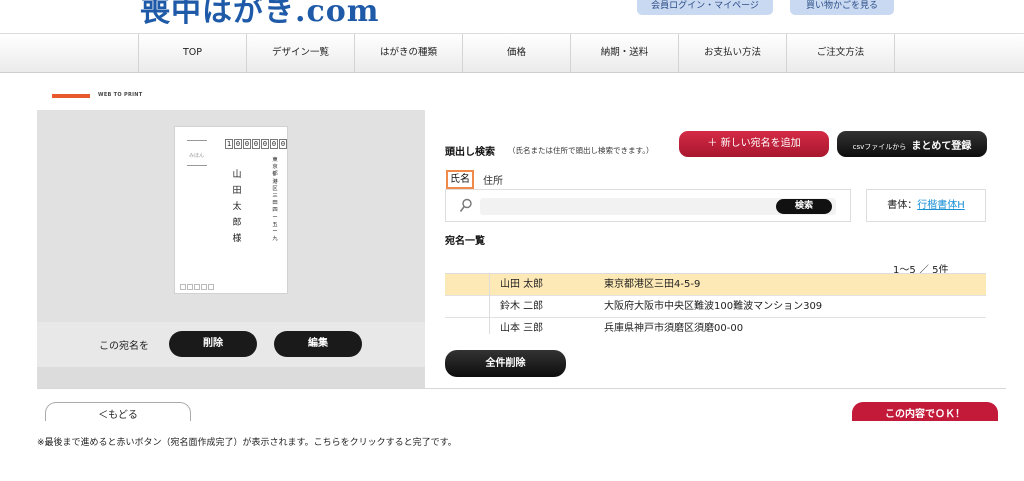  What do you see at coordinates (124, 346) in the screenshot?
I see `action-label: この宛名を` at bounding box center [124, 346].